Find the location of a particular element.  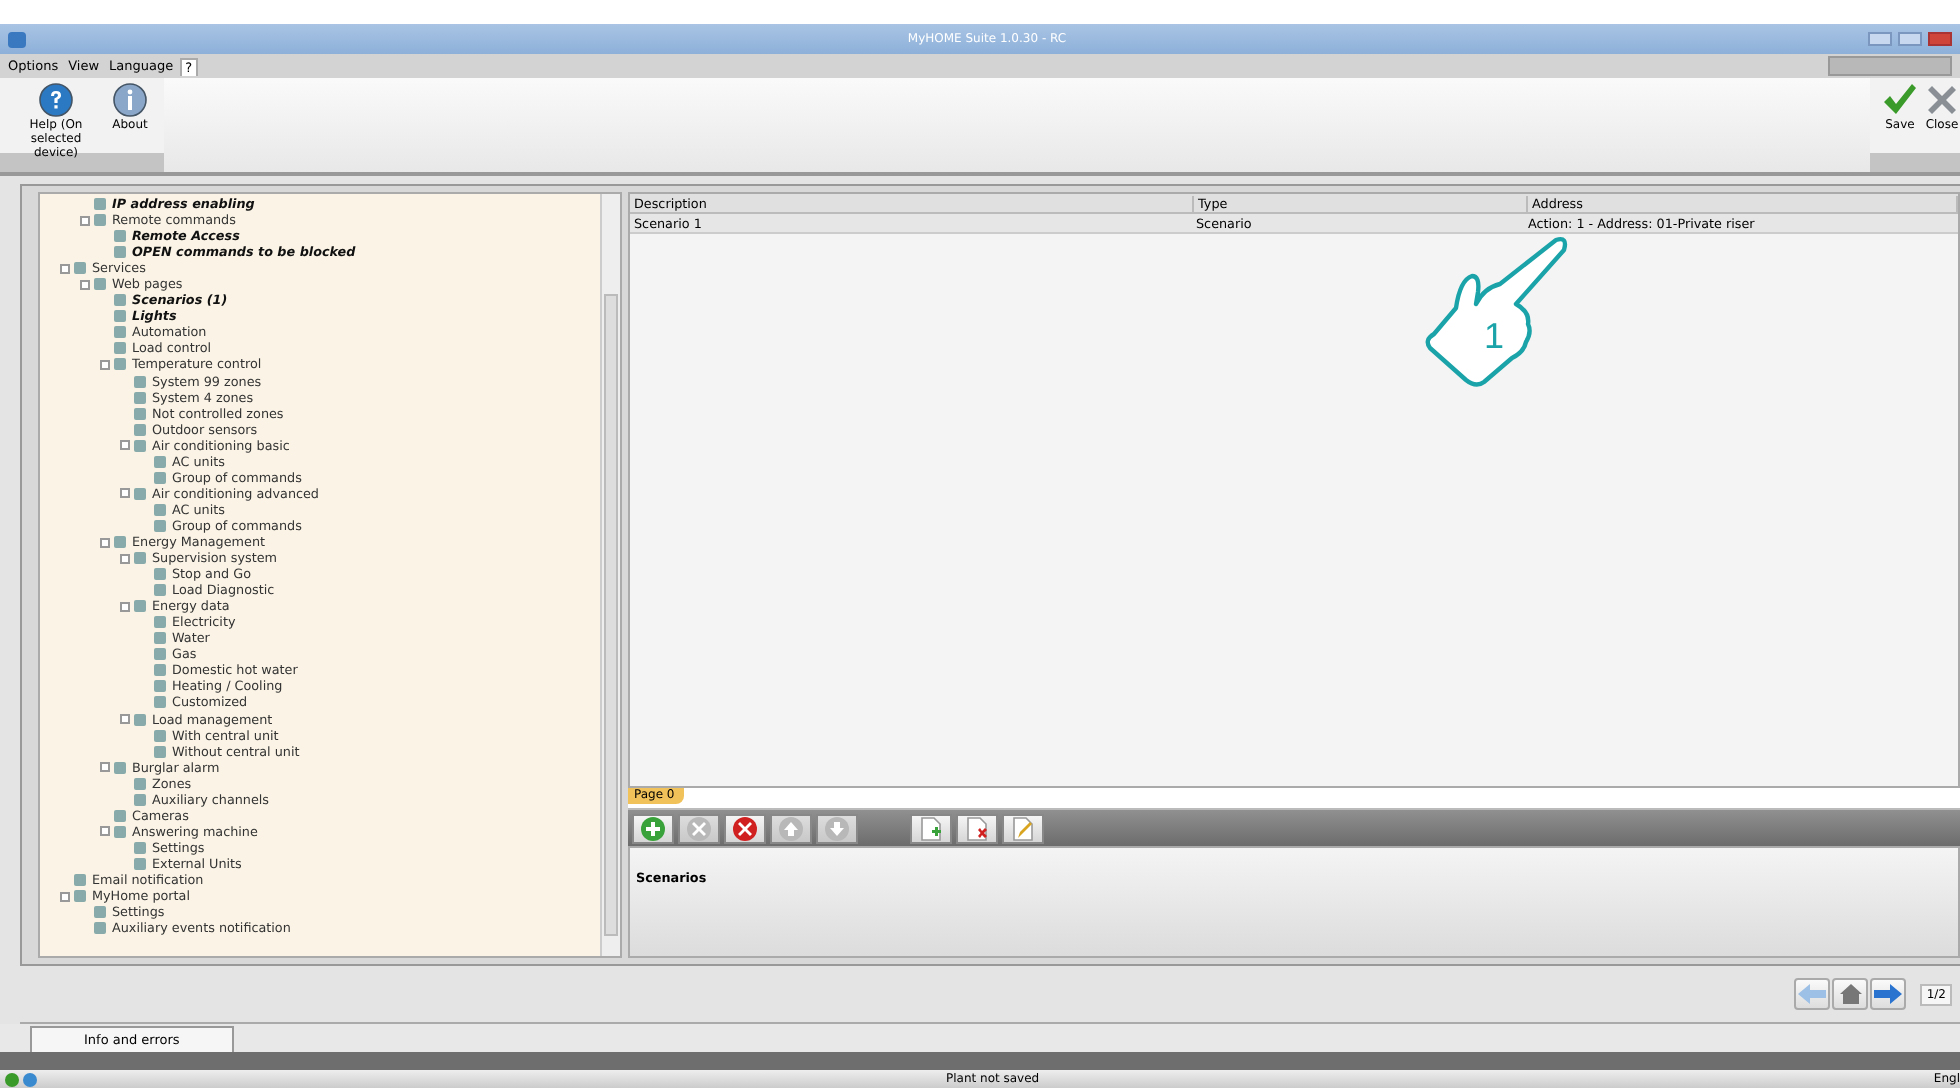

app-icon is located at coordinates (17, 39).